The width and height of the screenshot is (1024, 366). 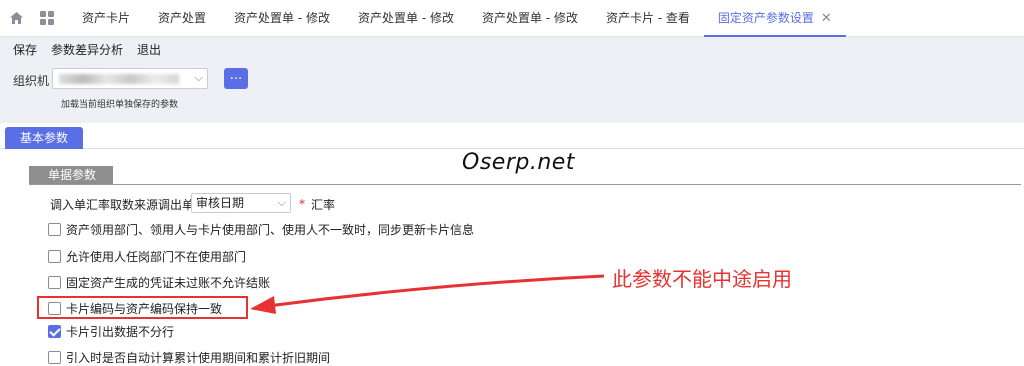 I want to click on option-label: 资产领用部门、领用人与卡片使用部门、使用人不一致时，同步更新卡片信息, so click(x=270, y=229).